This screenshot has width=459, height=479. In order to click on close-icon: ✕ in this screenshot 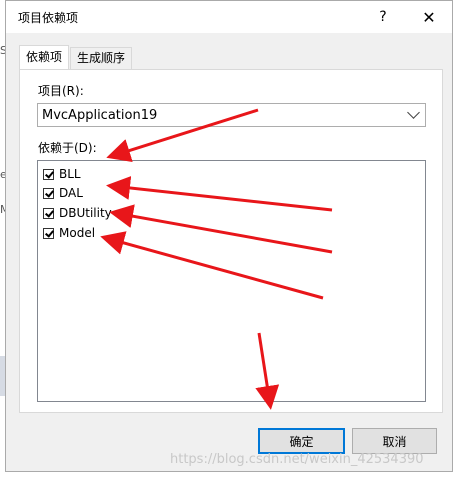, I will do `click(429, 17)`.